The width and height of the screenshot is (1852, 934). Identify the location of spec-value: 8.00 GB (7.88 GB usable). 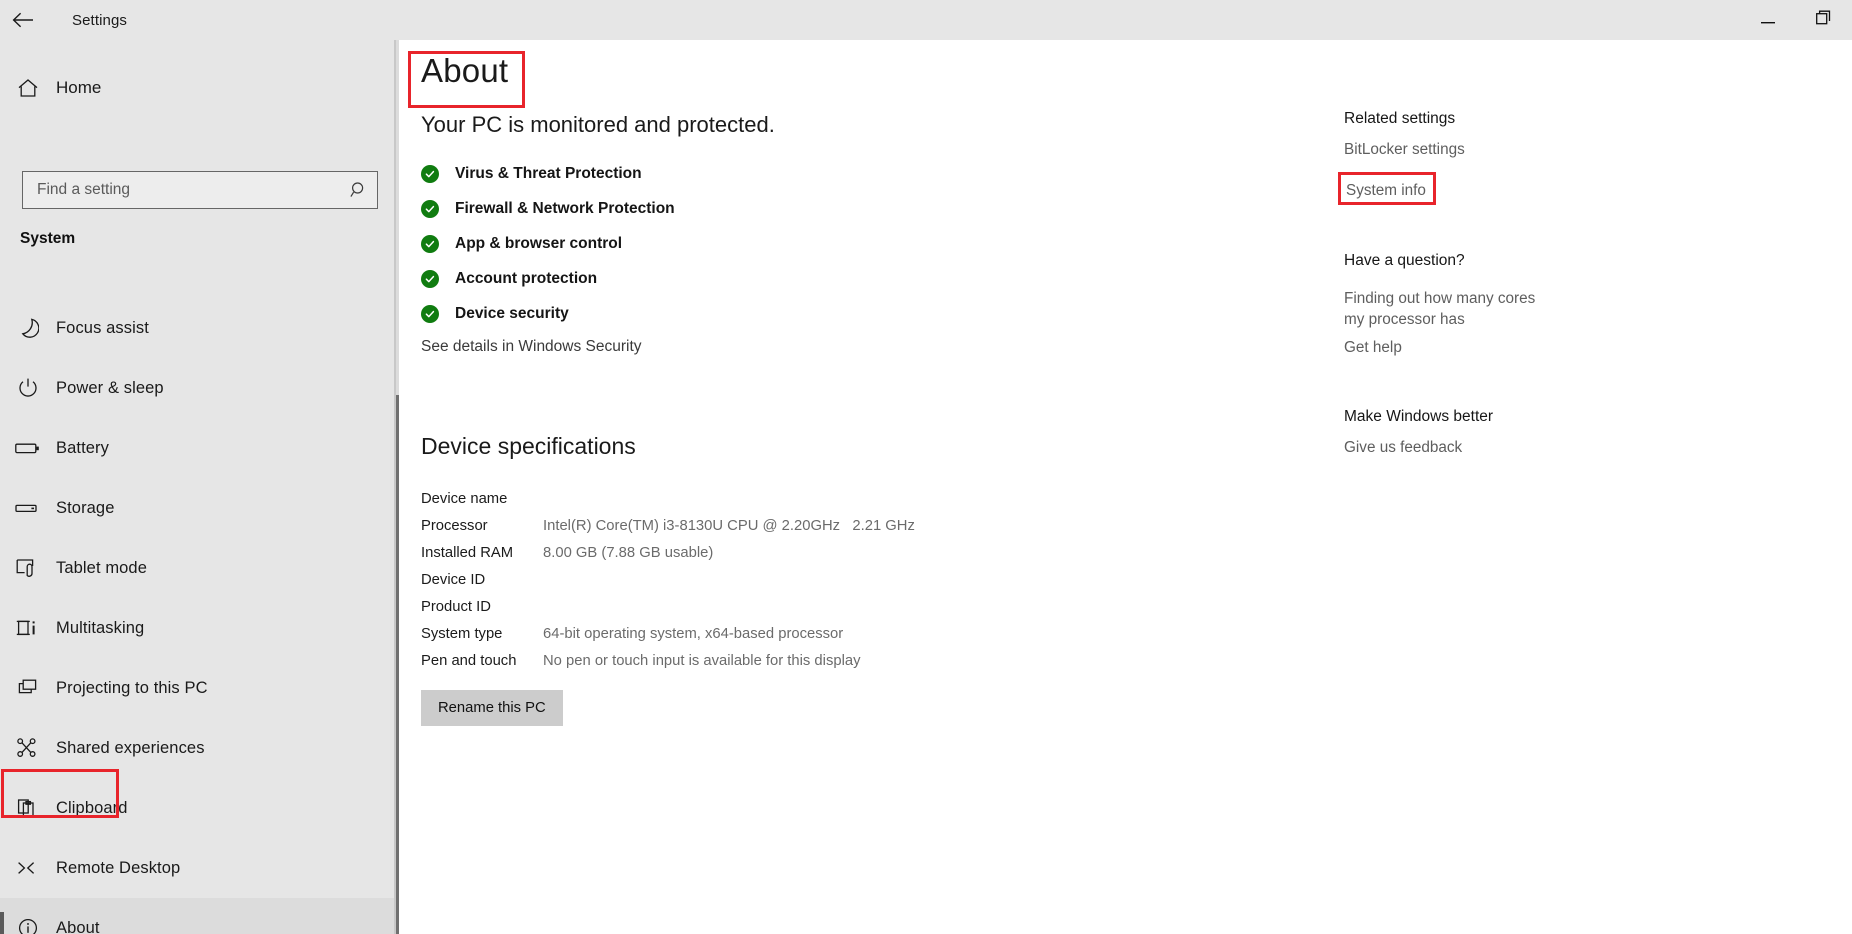
(628, 552).